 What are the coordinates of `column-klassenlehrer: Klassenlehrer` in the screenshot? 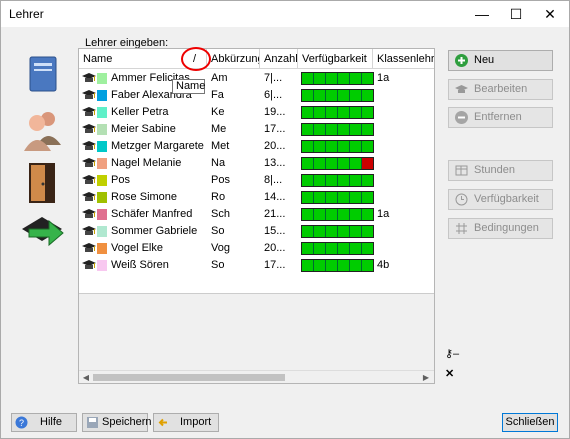 It's located at (403, 59).